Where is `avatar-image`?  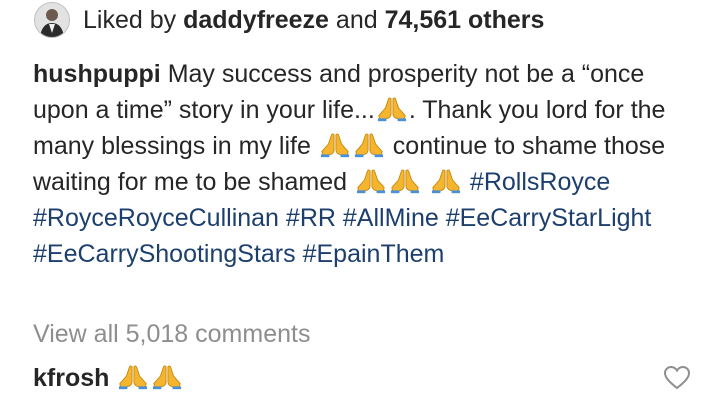 avatar-image is located at coordinates (52, 20).